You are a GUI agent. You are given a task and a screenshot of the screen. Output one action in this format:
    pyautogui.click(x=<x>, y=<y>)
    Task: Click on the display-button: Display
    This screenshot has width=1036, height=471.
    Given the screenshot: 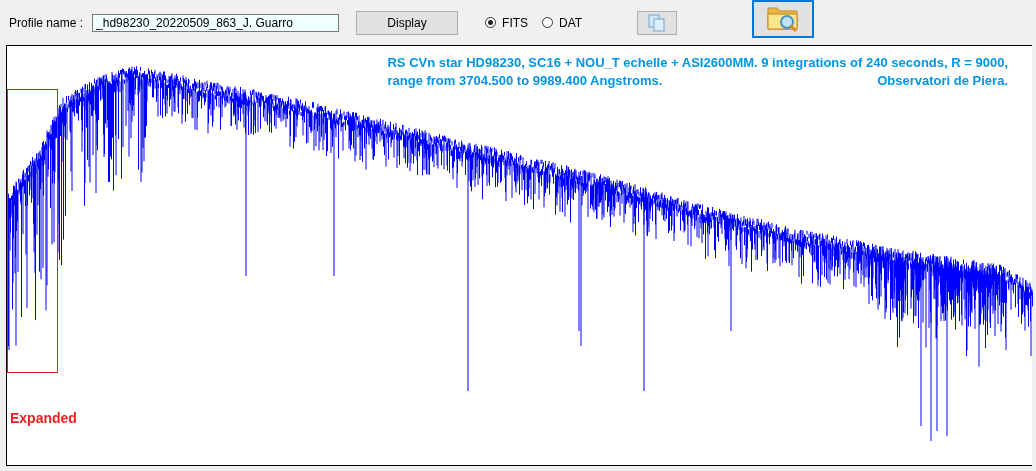 What is the action you would take?
    pyautogui.click(x=407, y=22)
    